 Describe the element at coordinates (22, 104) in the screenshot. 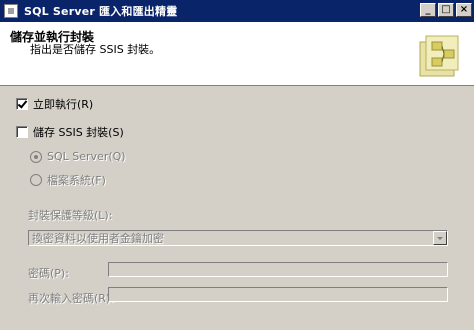

I see `run-immediately-check-mark` at that location.